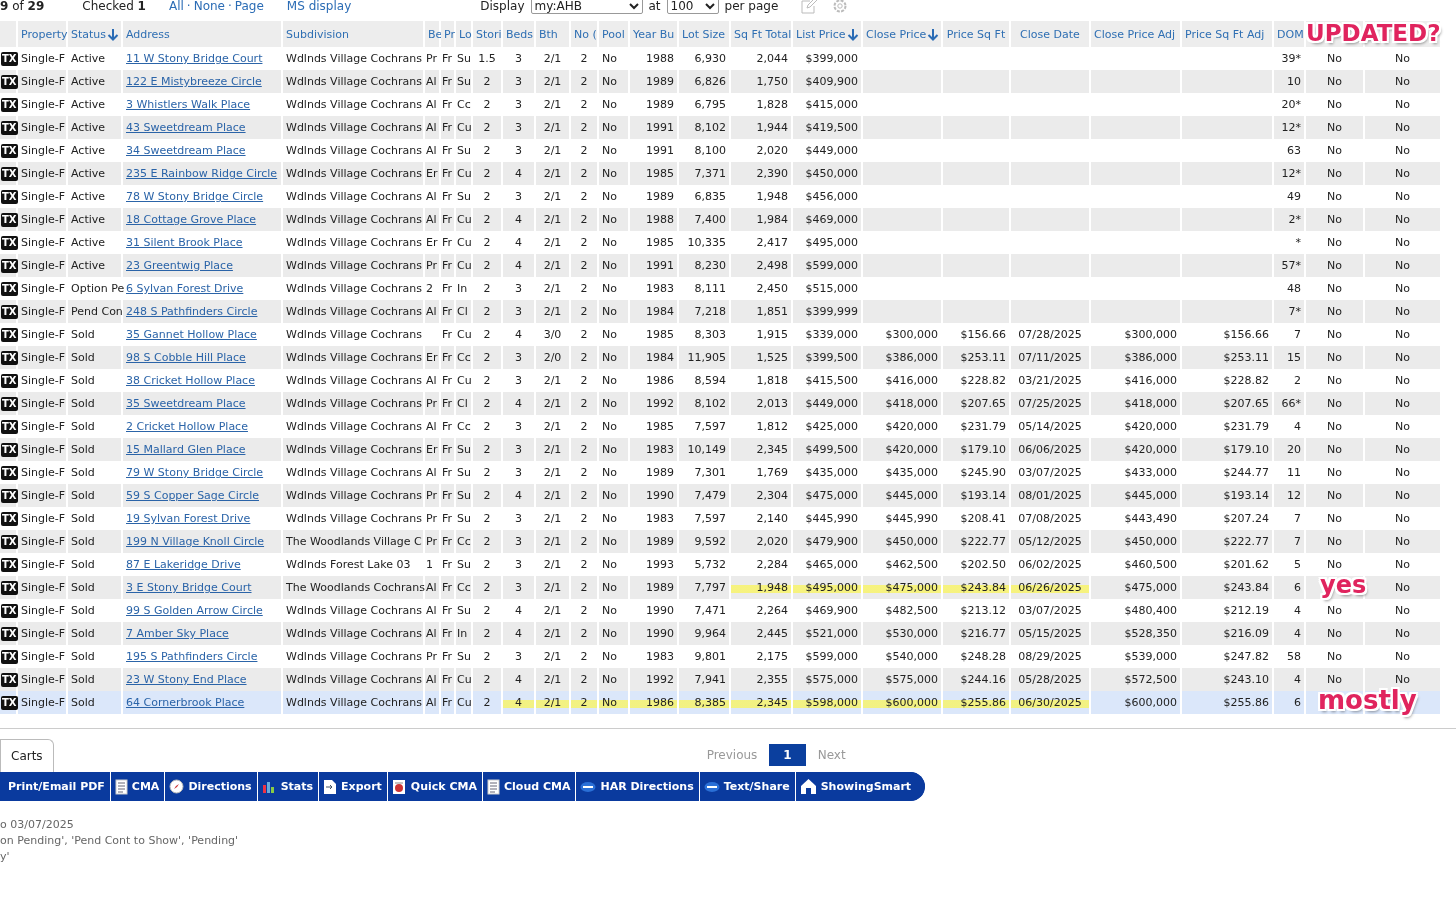 This screenshot has height=897, width=1456. Describe the element at coordinates (192, 495) in the screenshot. I see `address-link: 59 S Copper Sage Circle` at that location.